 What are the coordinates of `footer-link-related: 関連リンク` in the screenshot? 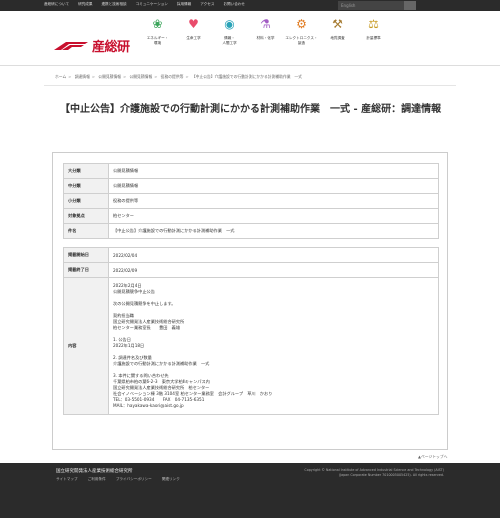 It's located at (171, 479).